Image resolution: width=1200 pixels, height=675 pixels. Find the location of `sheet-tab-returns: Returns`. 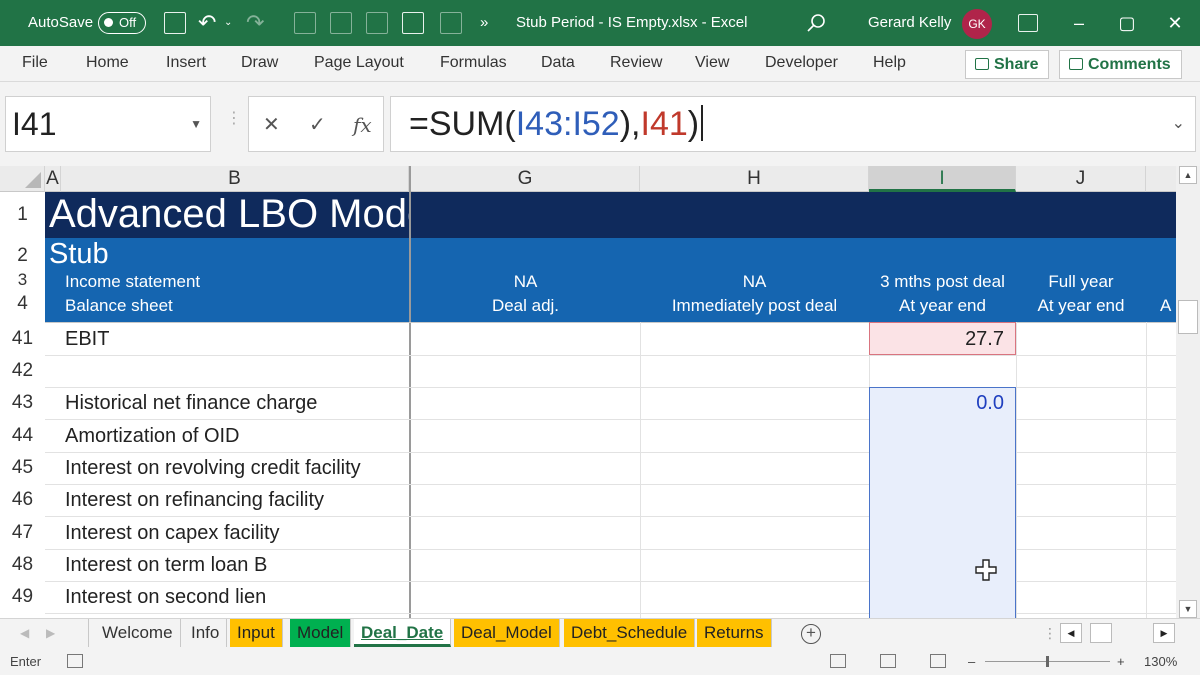

sheet-tab-returns: Returns is located at coordinates (734, 633).